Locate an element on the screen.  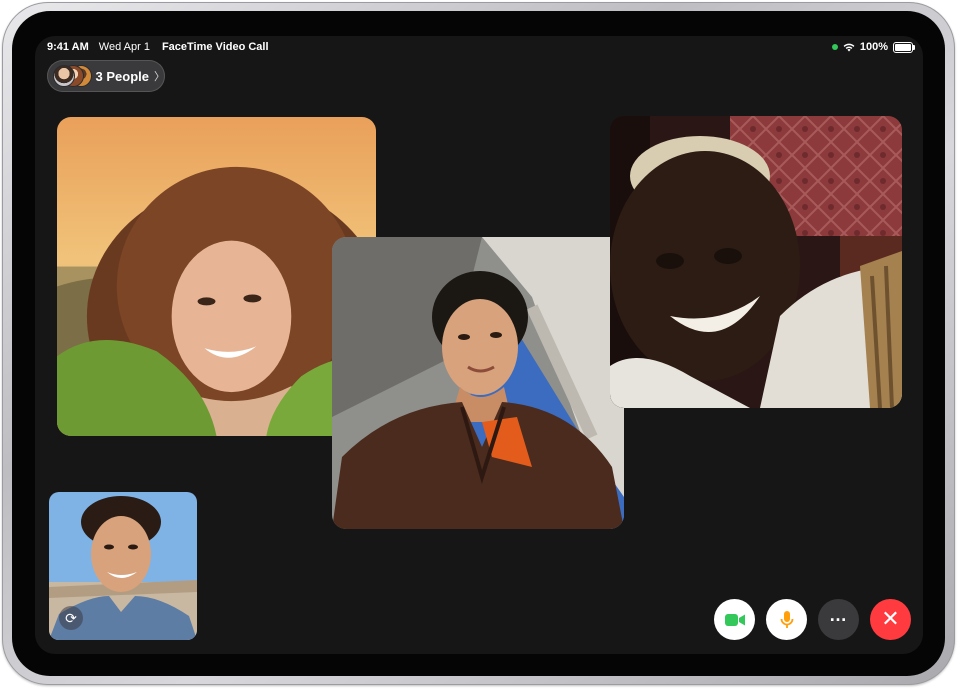
green-dot-indicator is located at coordinates (834, 47).